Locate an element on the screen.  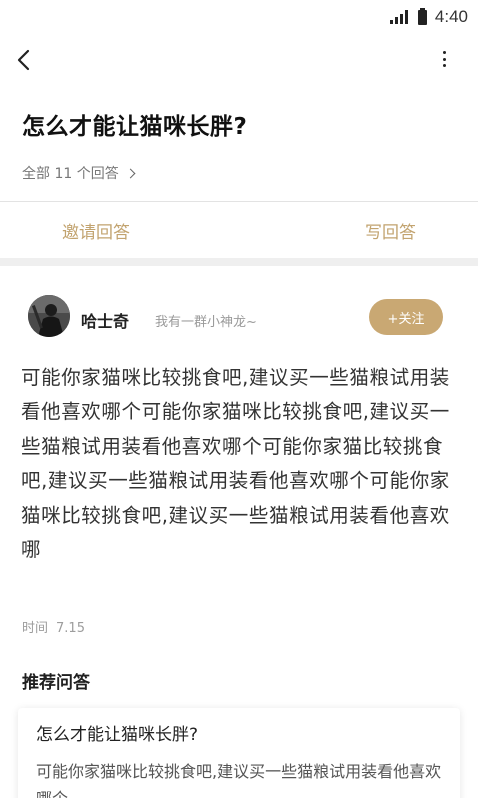
question-title: 怎么才能让猫咪长胖? is located at coordinates (135, 127).